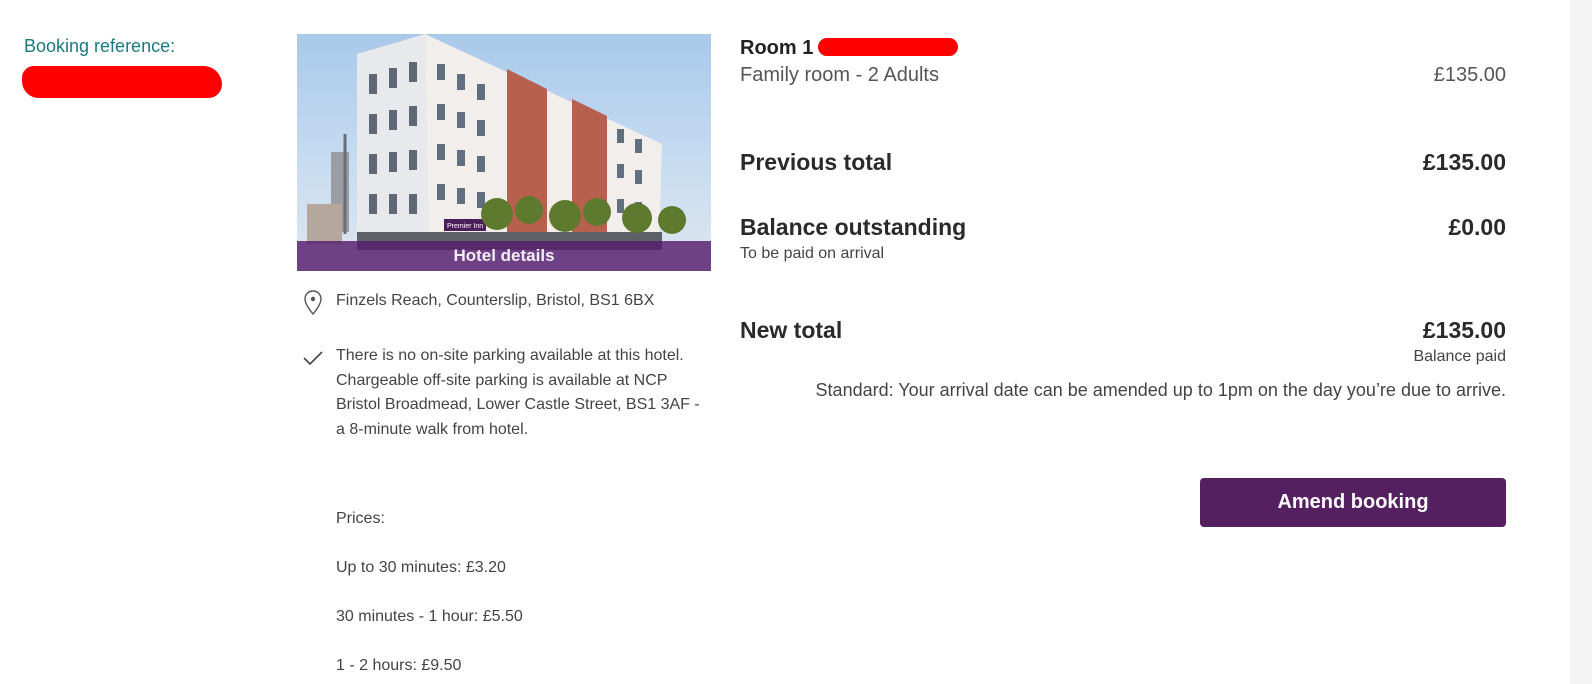 The image size is (1592, 684). What do you see at coordinates (1581, 342) in the screenshot?
I see `scrollbar-track` at bounding box center [1581, 342].